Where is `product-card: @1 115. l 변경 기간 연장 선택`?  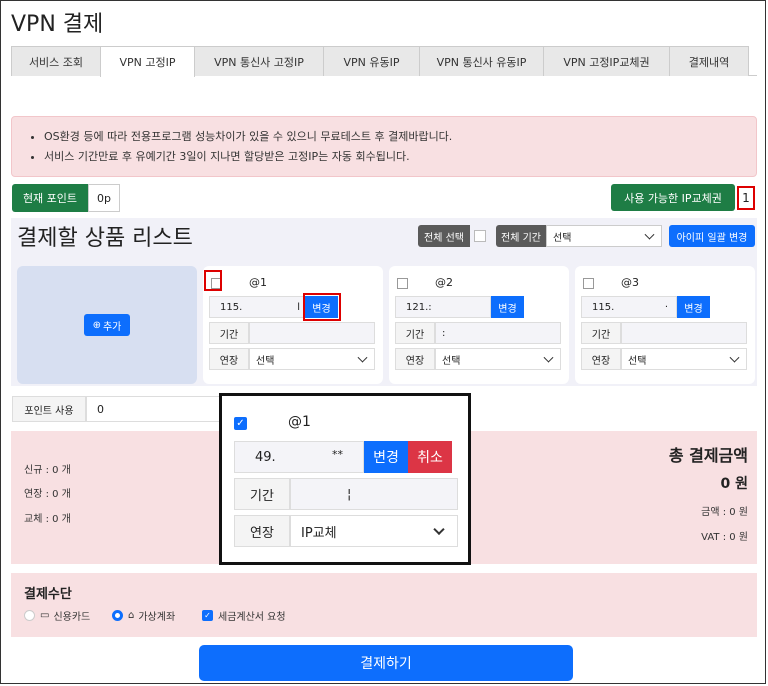 product-card: @1 115. l 변경 기간 연장 선택 is located at coordinates (293, 325).